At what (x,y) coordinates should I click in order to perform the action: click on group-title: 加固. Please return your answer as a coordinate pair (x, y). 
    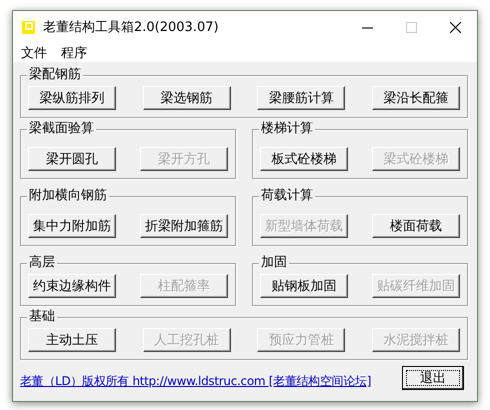
    Looking at the image, I should click on (274, 263).